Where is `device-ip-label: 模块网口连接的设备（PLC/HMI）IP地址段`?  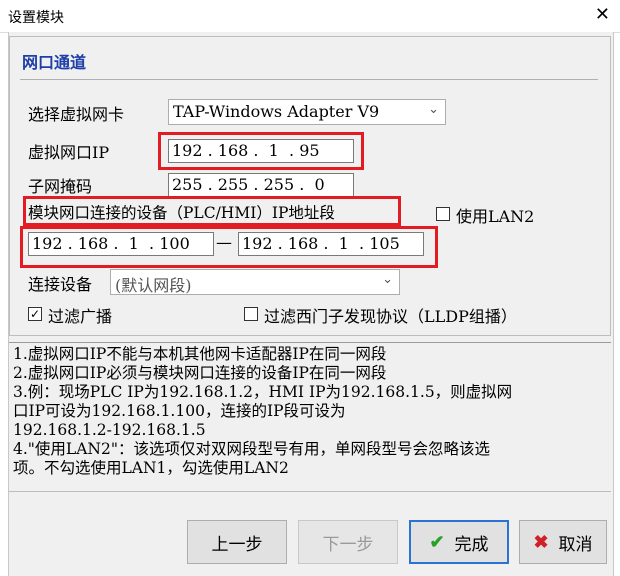
device-ip-label: 模块网口连接的设备（PLC/HMI）IP地址段 is located at coordinates (181, 213).